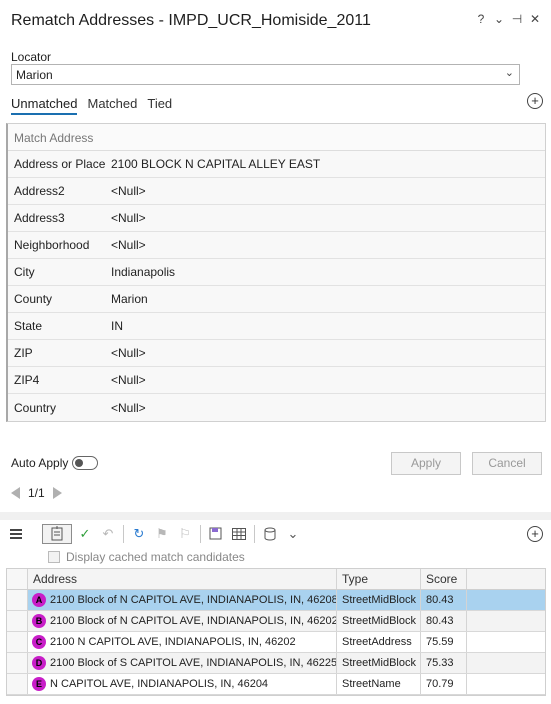 The width and height of the screenshot is (551, 704). I want to click on cell-address: E N CAPITOL AVE, INDIANAPOLIS, IN, 46204, so click(182, 684).